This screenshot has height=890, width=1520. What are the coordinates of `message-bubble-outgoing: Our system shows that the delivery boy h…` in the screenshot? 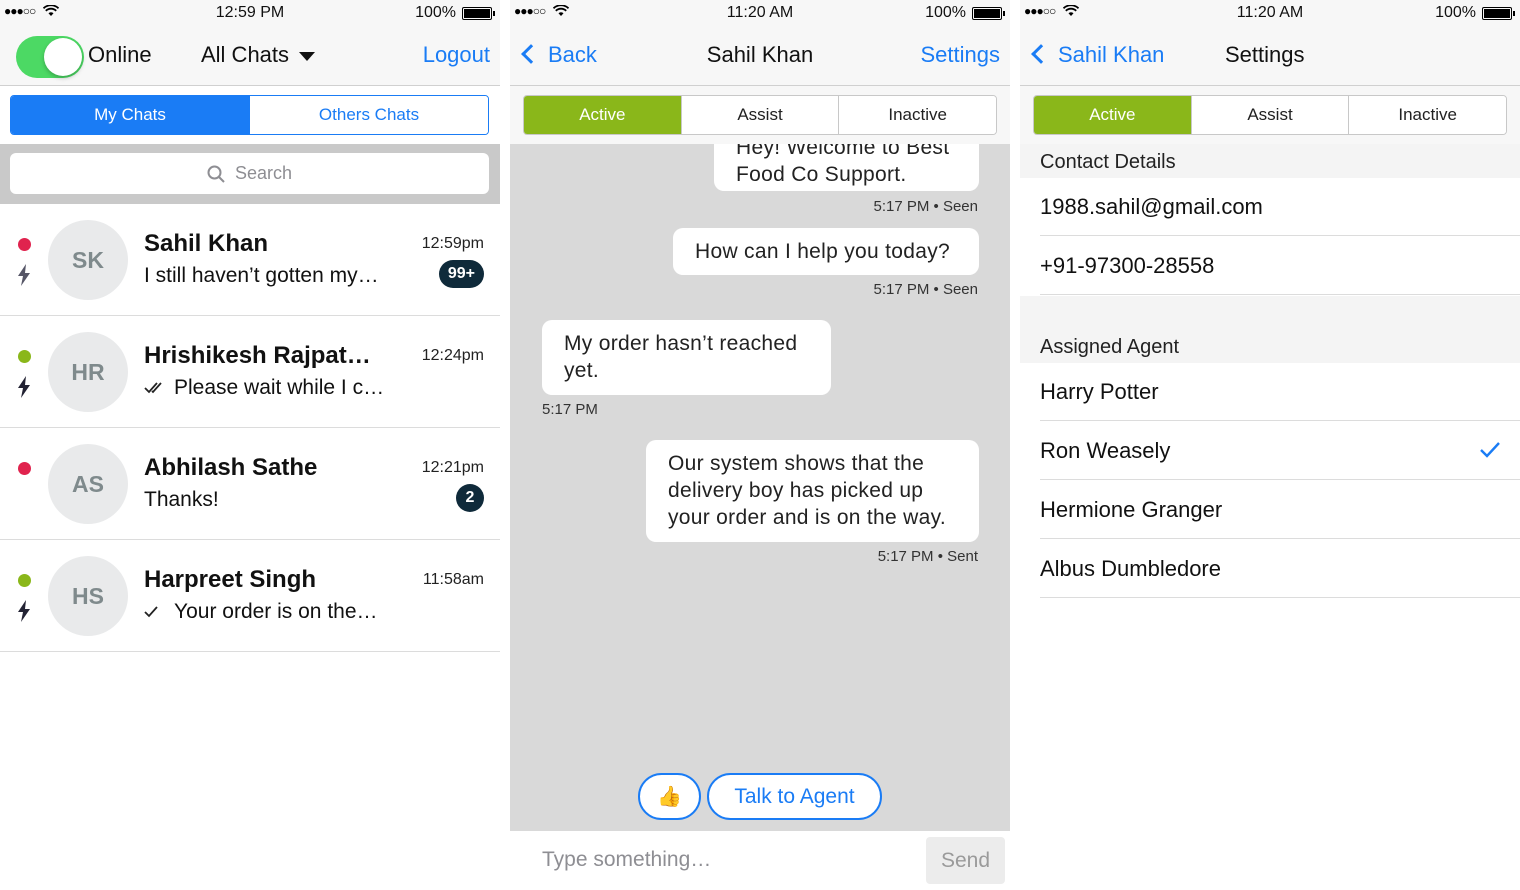 It's located at (812, 491).